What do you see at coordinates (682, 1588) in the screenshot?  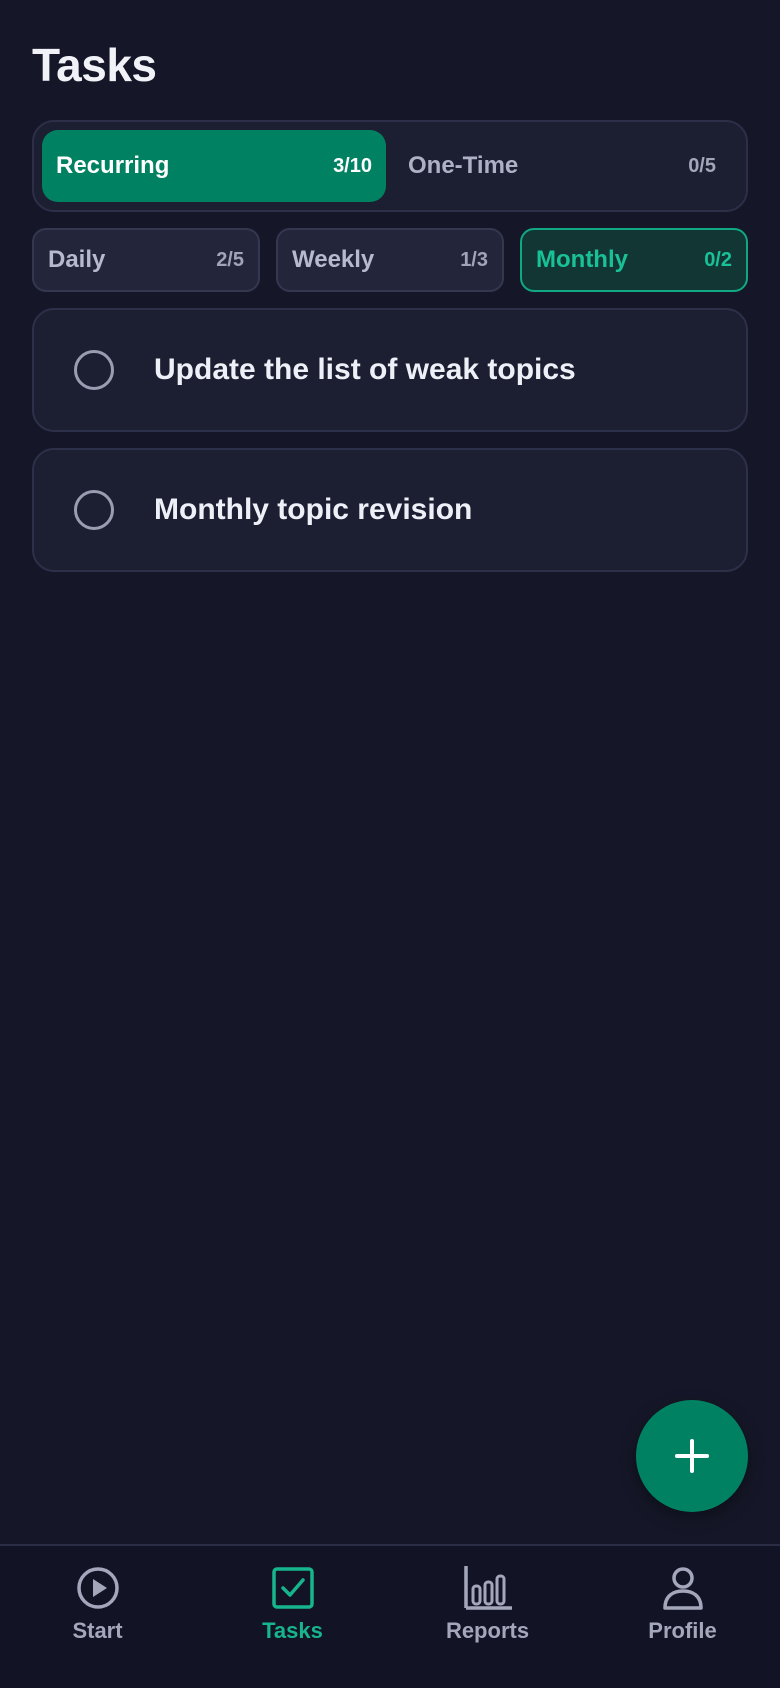 I see `user-icon` at bounding box center [682, 1588].